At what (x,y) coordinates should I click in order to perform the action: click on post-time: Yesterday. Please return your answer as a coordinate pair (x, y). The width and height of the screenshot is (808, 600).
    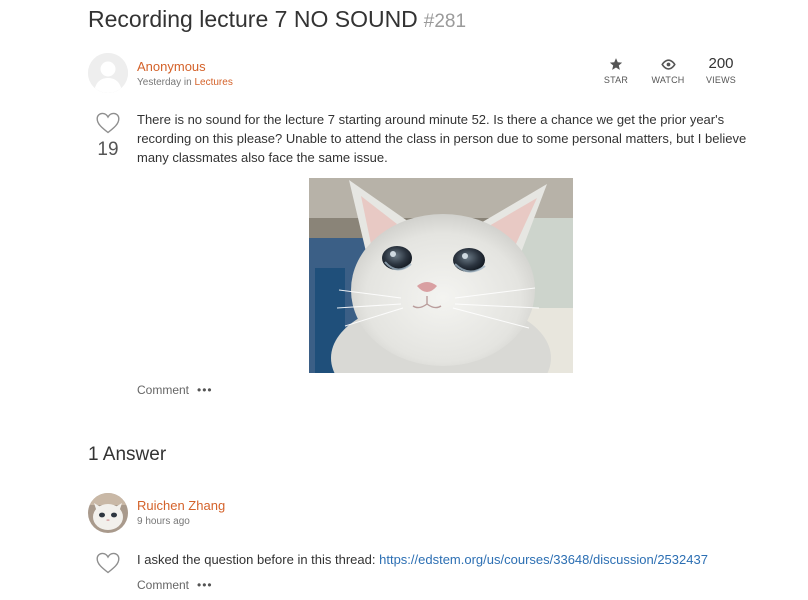
    Looking at the image, I should click on (159, 82).